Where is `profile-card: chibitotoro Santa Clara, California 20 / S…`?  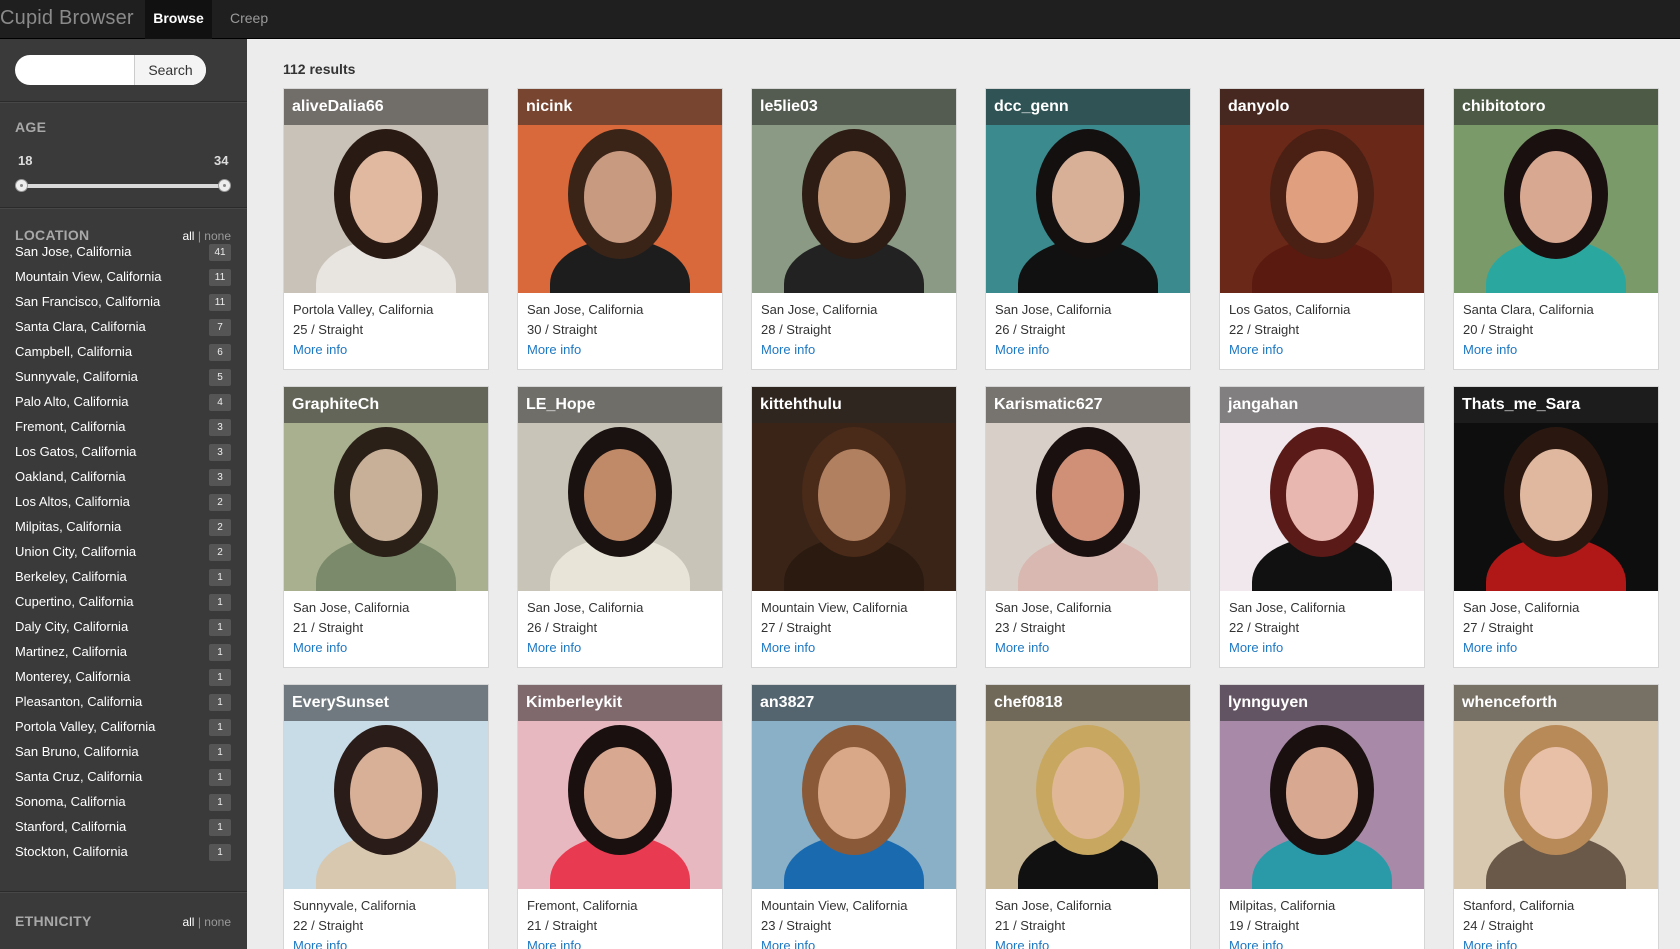 profile-card: chibitotoro Santa Clara, California 20 / S… is located at coordinates (1556, 229).